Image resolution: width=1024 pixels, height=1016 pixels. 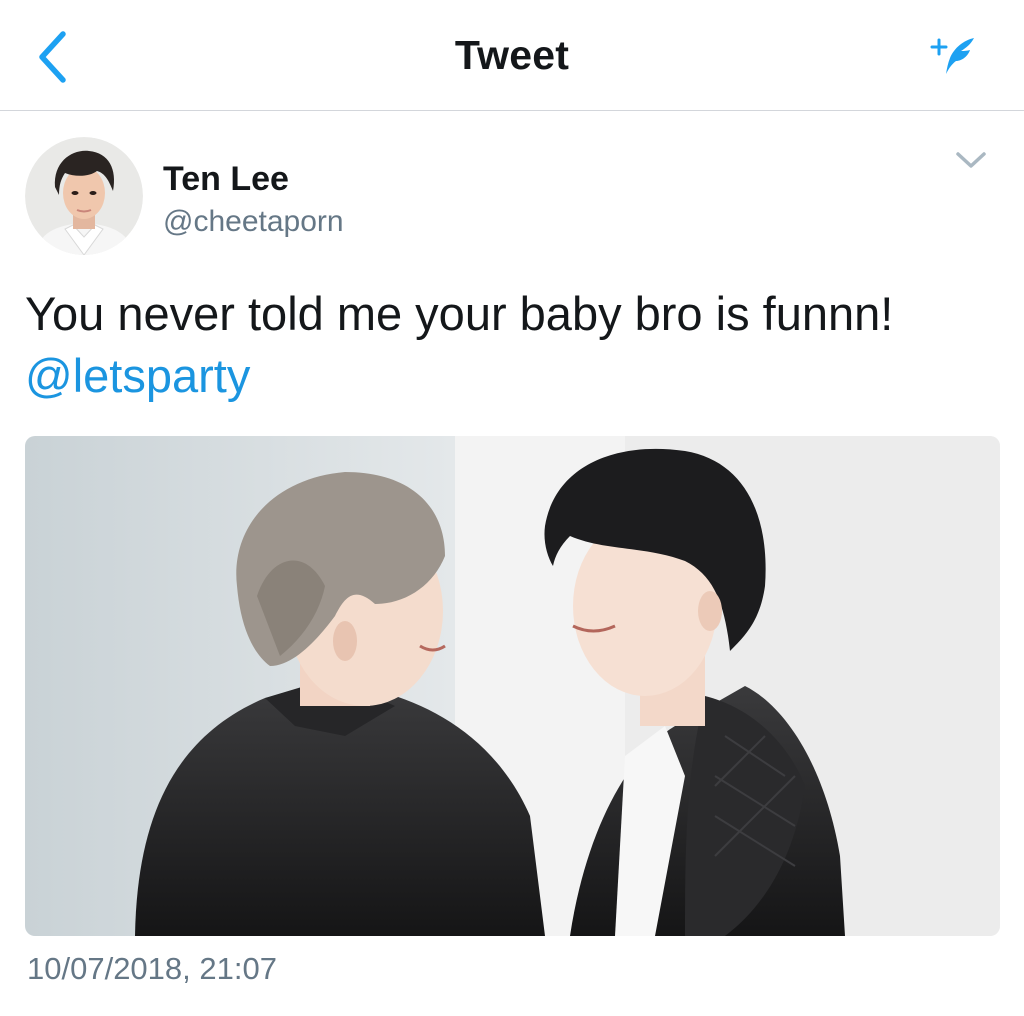 I want to click on nav-header: Tweet, so click(x=512, y=55).